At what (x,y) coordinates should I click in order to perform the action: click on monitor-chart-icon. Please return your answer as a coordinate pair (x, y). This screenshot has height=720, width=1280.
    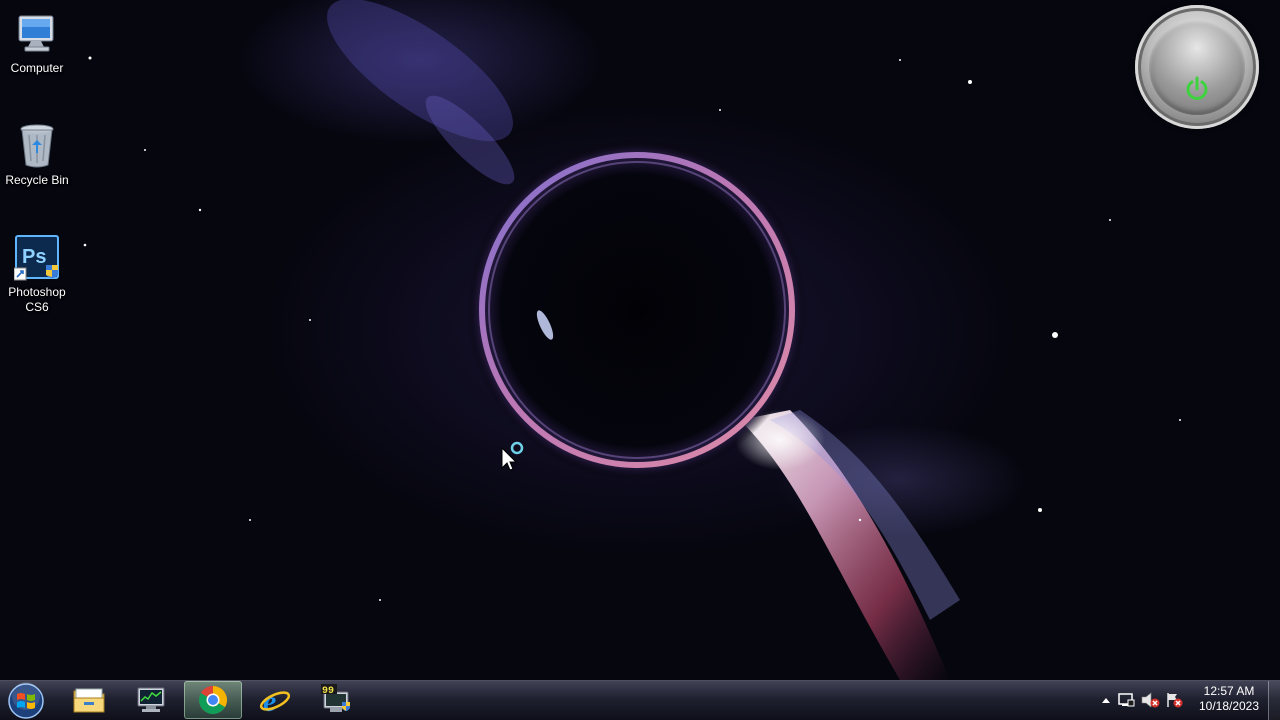
    Looking at the image, I should click on (151, 699).